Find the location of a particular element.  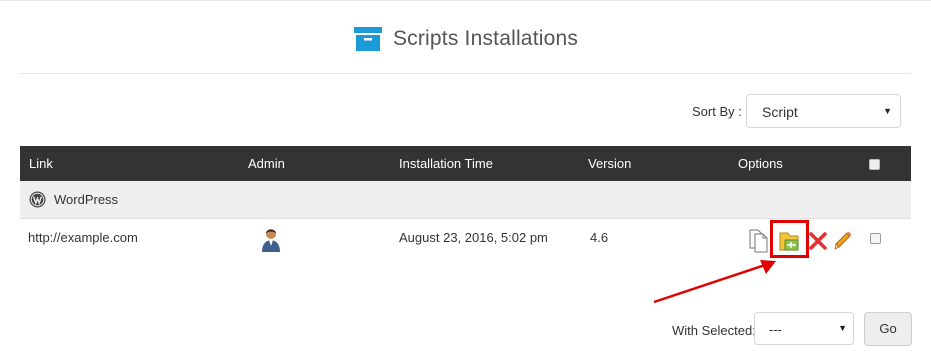

group-row-wordpress: WordPress is located at coordinates (465, 200).